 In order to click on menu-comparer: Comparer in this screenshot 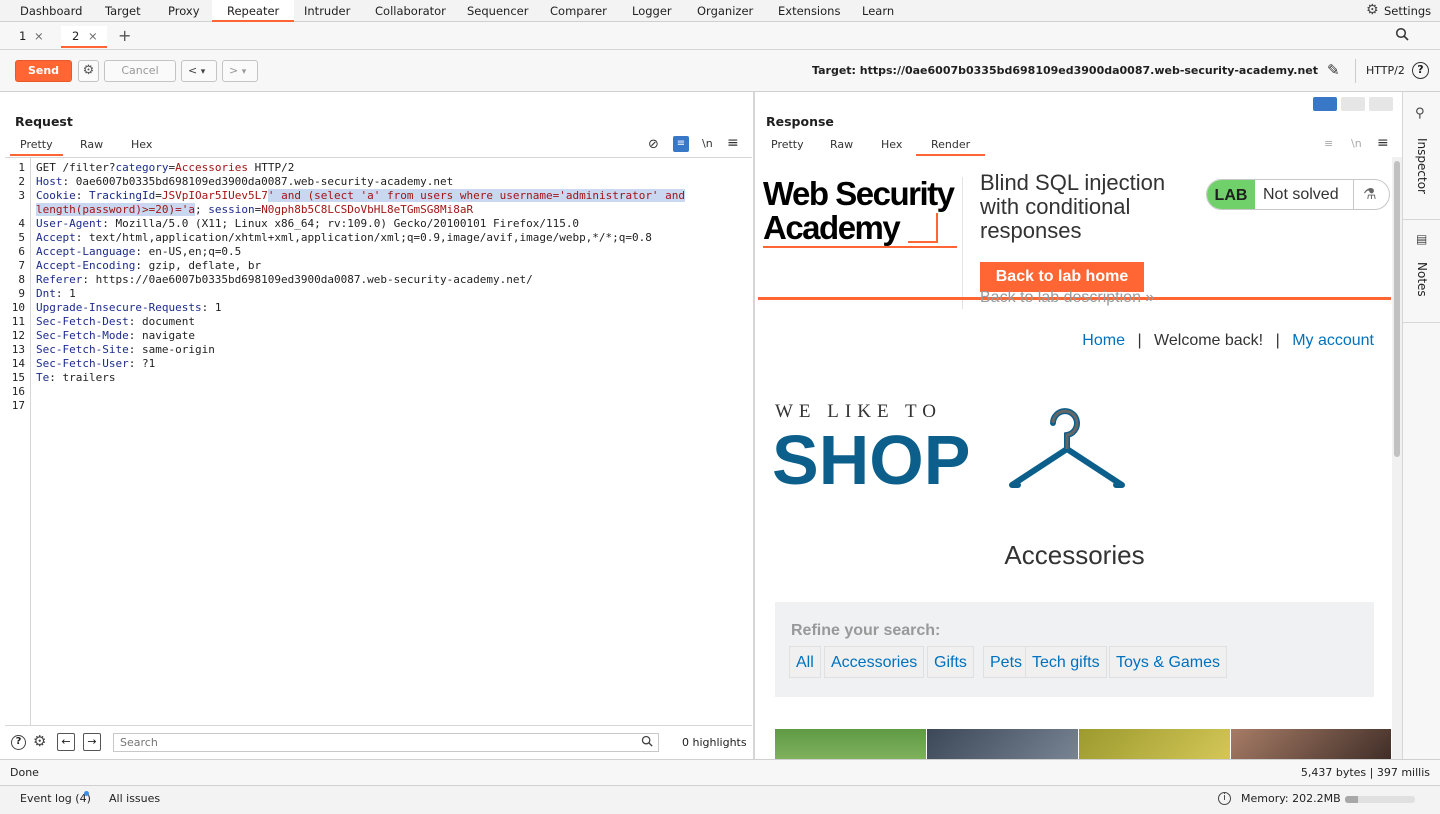, I will do `click(578, 11)`.